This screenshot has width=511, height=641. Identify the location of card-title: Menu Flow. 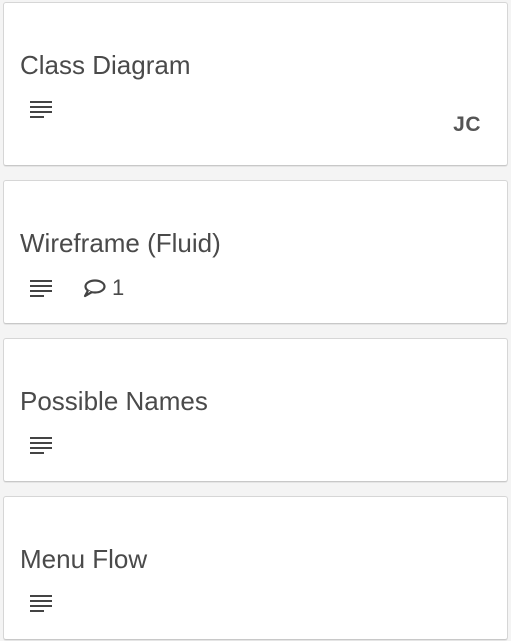
(84, 559).